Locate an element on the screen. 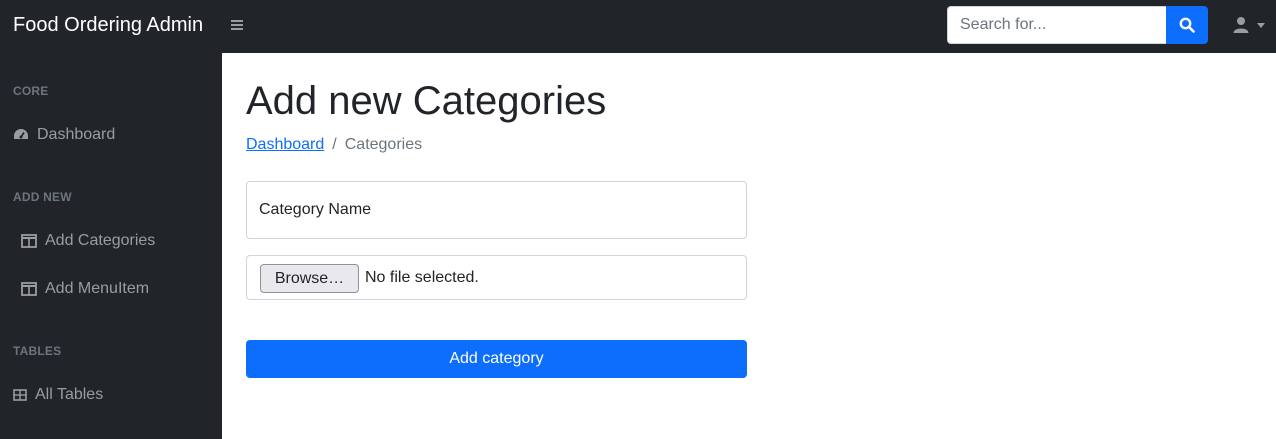  sidebar-item-add-categories: Add Categories is located at coordinates (88, 241).